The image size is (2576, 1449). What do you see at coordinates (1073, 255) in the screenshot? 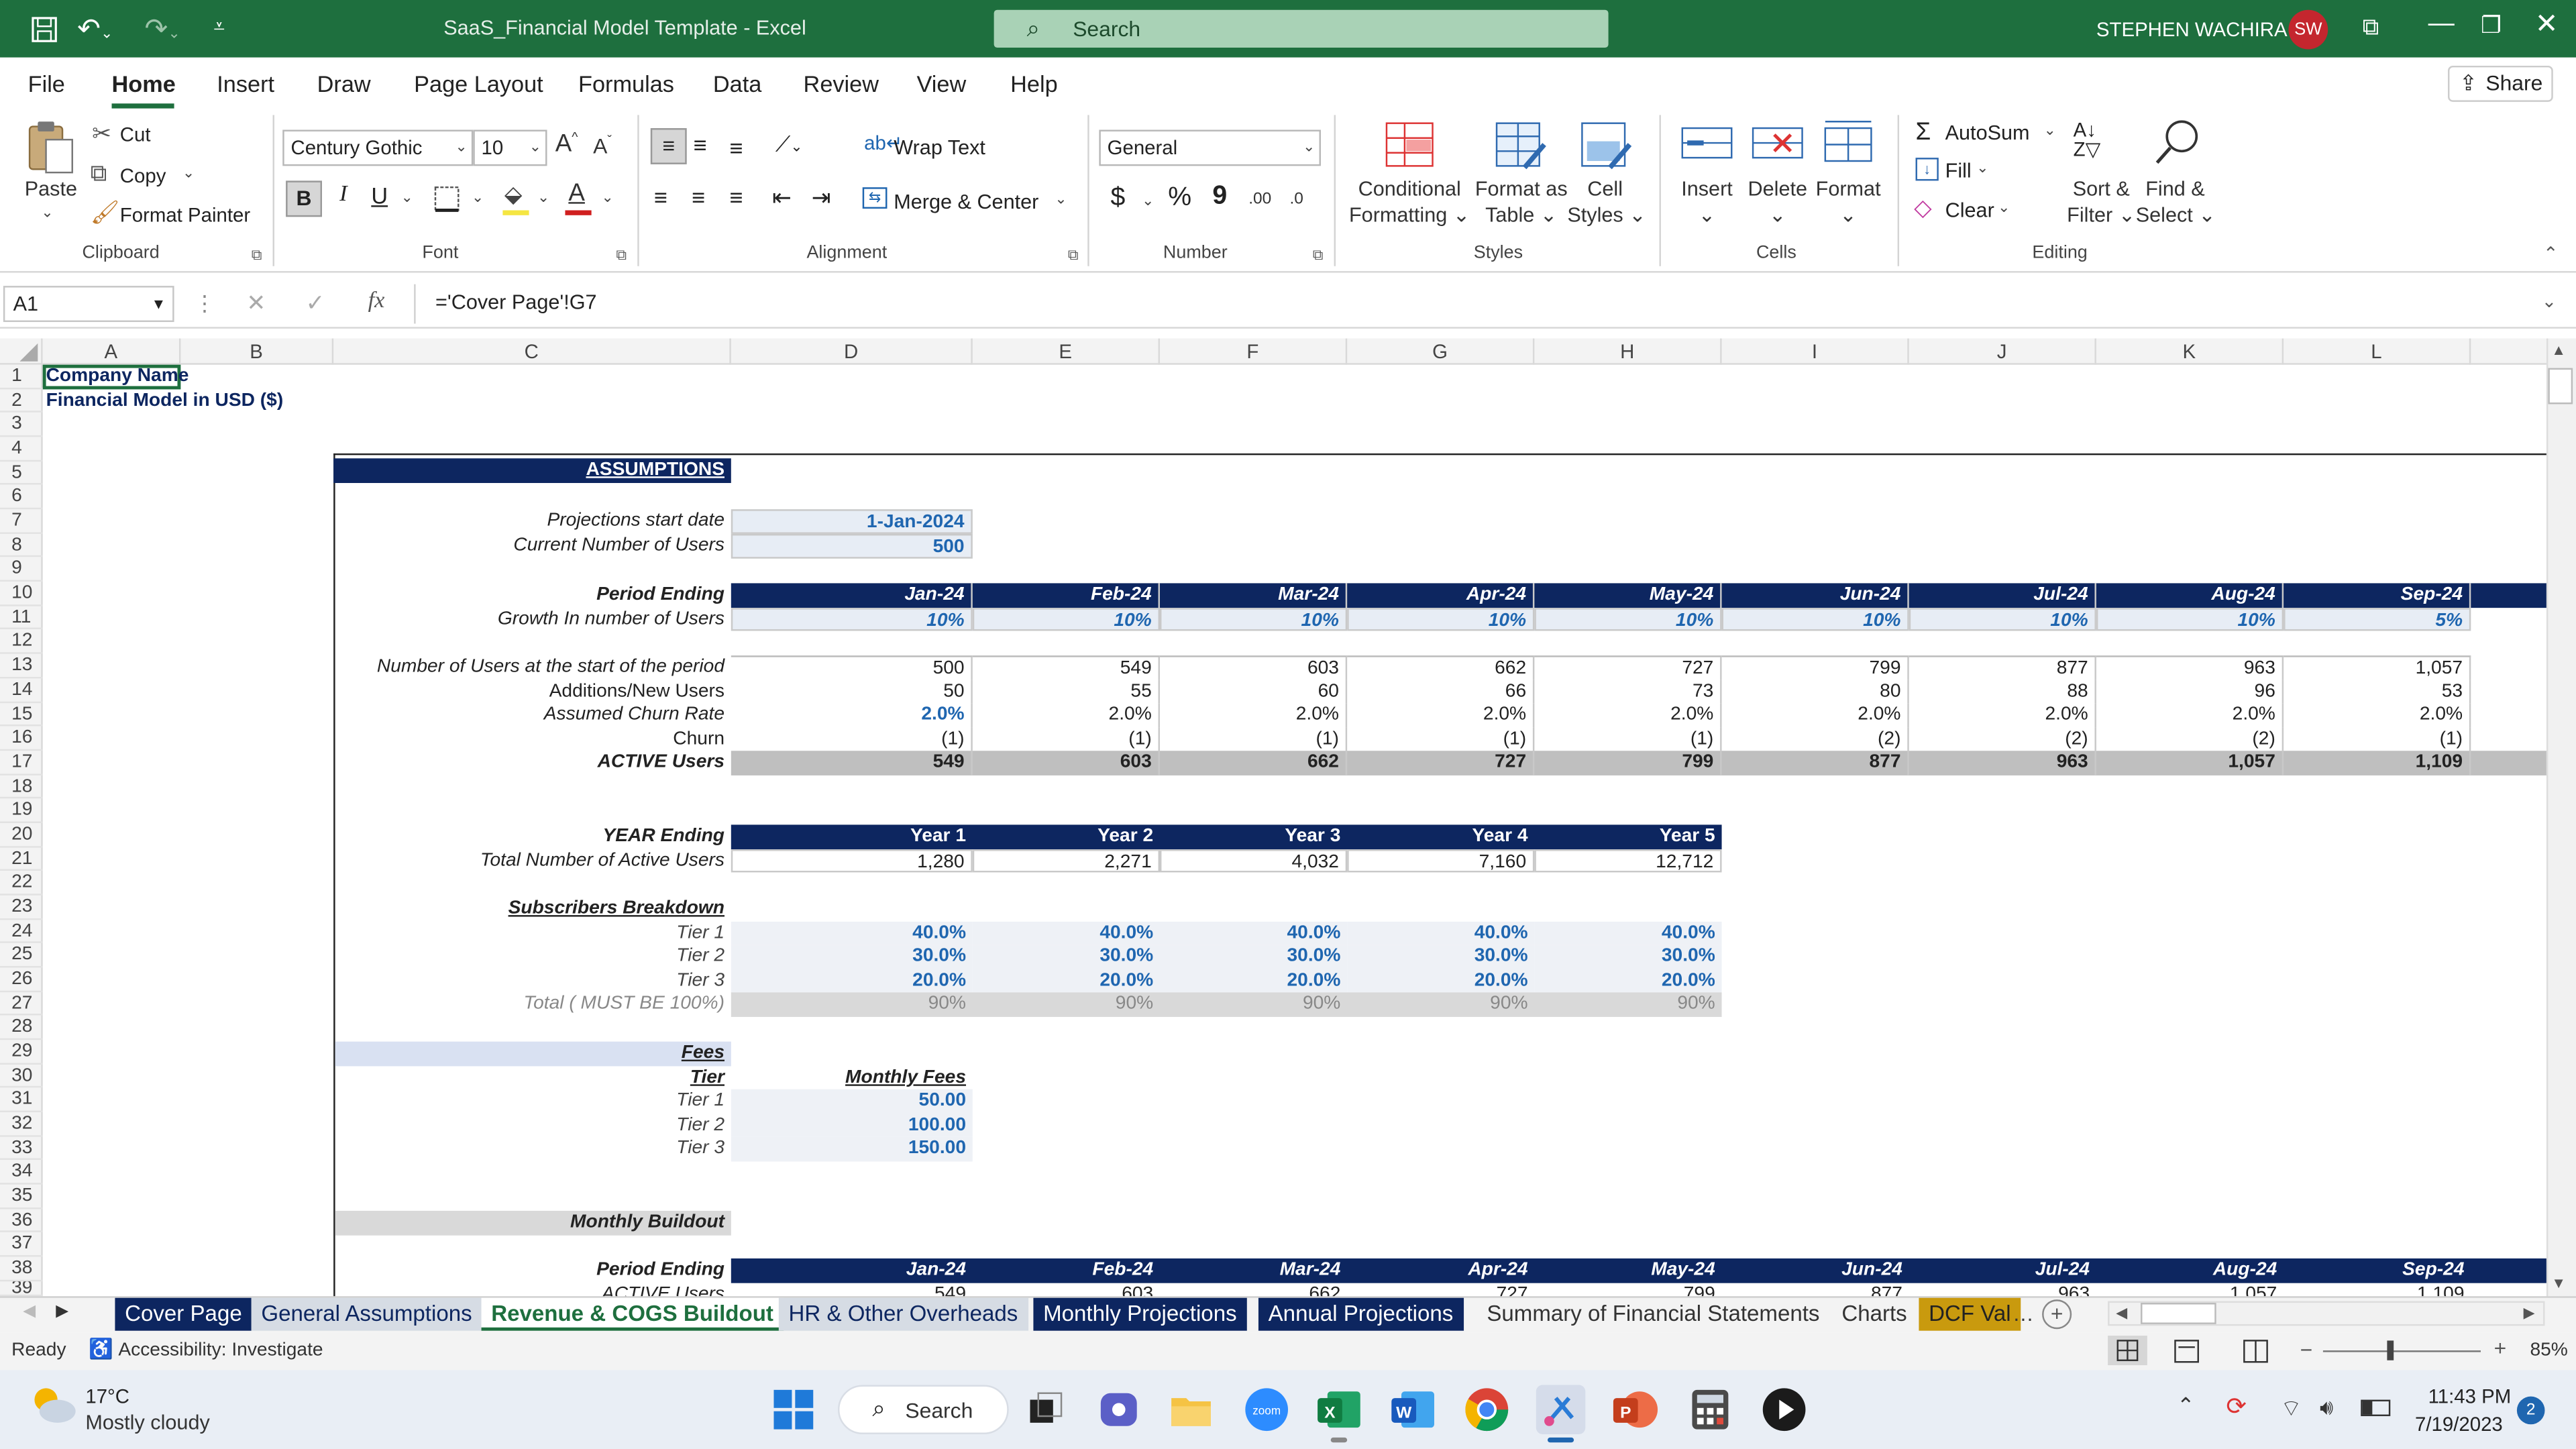
I see `alignment-launcher-icon: ⧉` at bounding box center [1073, 255].